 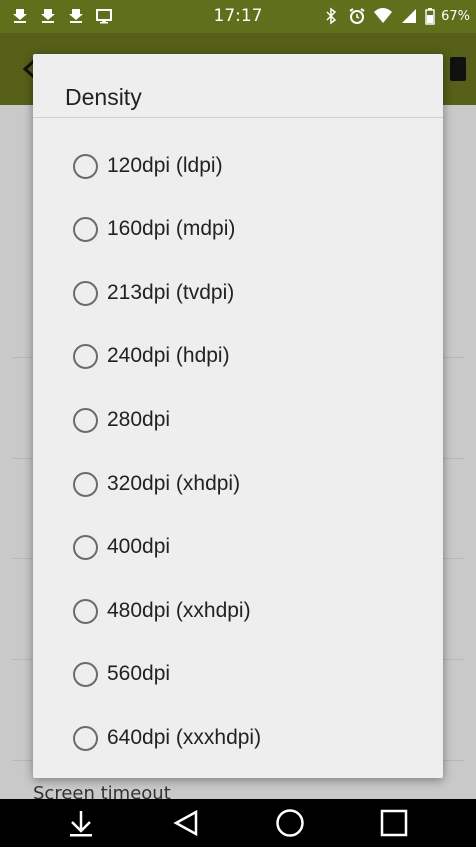 What do you see at coordinates (238, 823) in the screenshot?
I see `navigation-bar` at bounding box center [238, 823].